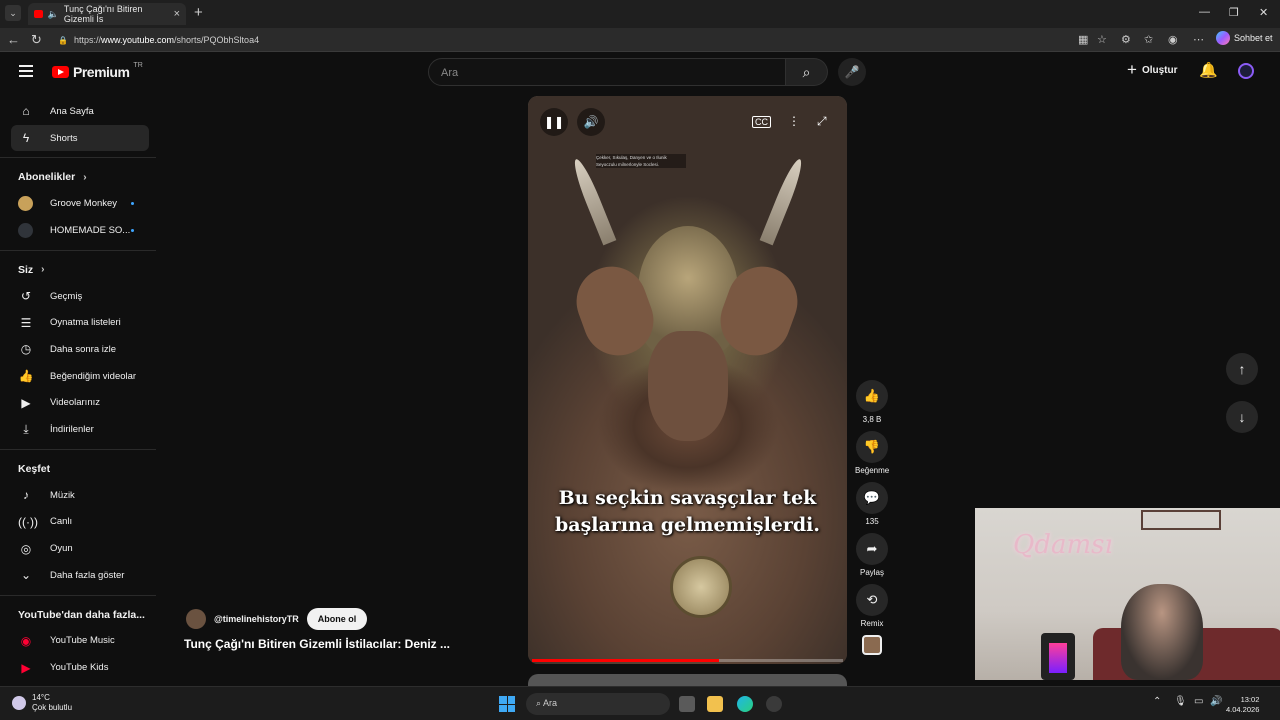 This screenshot has height=720, width=1280. What do you see at coordinates (63, 40) in the screenshot?
I see `lock-icon: 🔒` at bounding box center [63, 40].